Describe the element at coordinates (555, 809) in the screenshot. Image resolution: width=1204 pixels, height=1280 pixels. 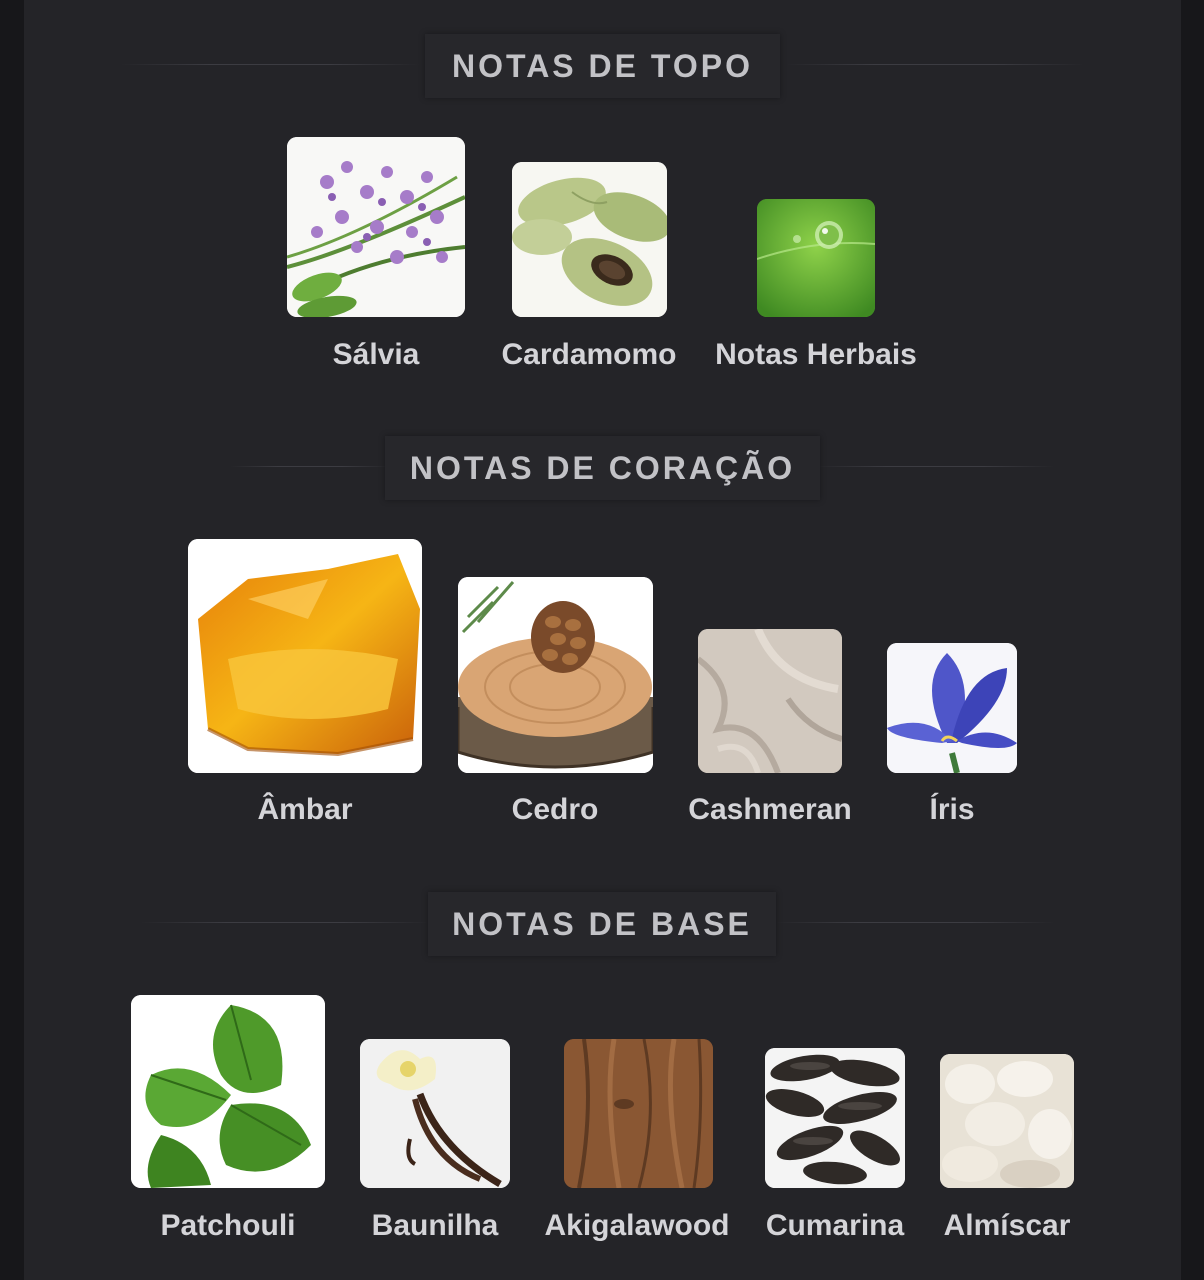
I see `note-label: Cedro` at that location.